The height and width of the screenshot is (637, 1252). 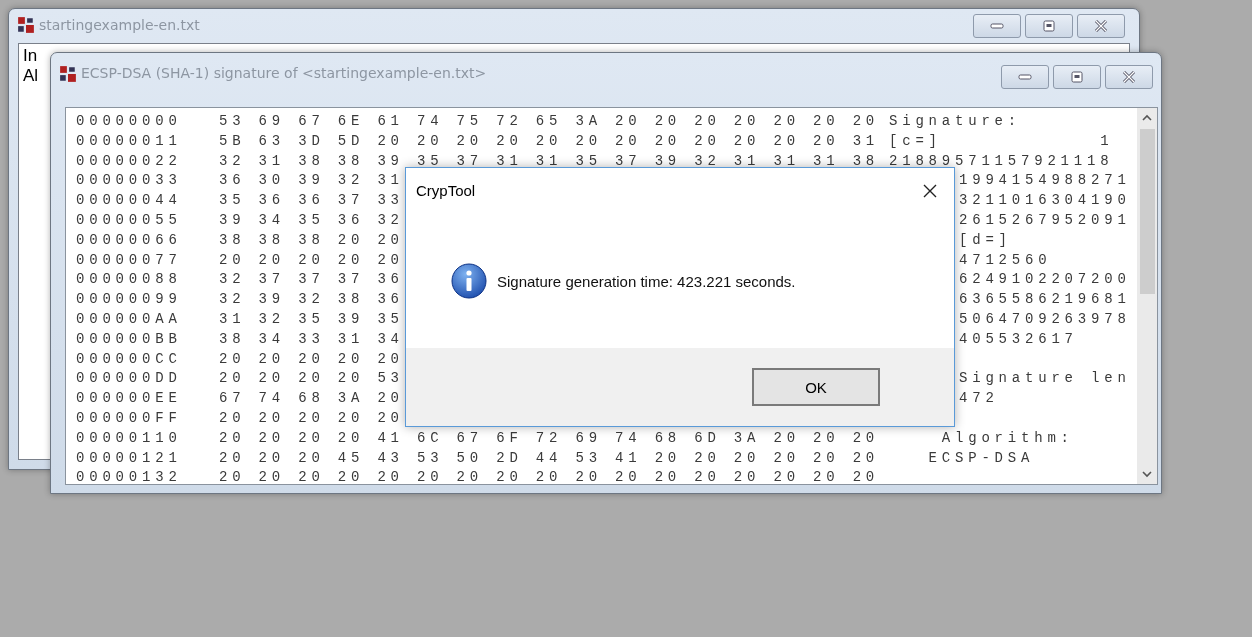 I want to click on ascii-text: 6249102207200, so click(x=1045, y=280).